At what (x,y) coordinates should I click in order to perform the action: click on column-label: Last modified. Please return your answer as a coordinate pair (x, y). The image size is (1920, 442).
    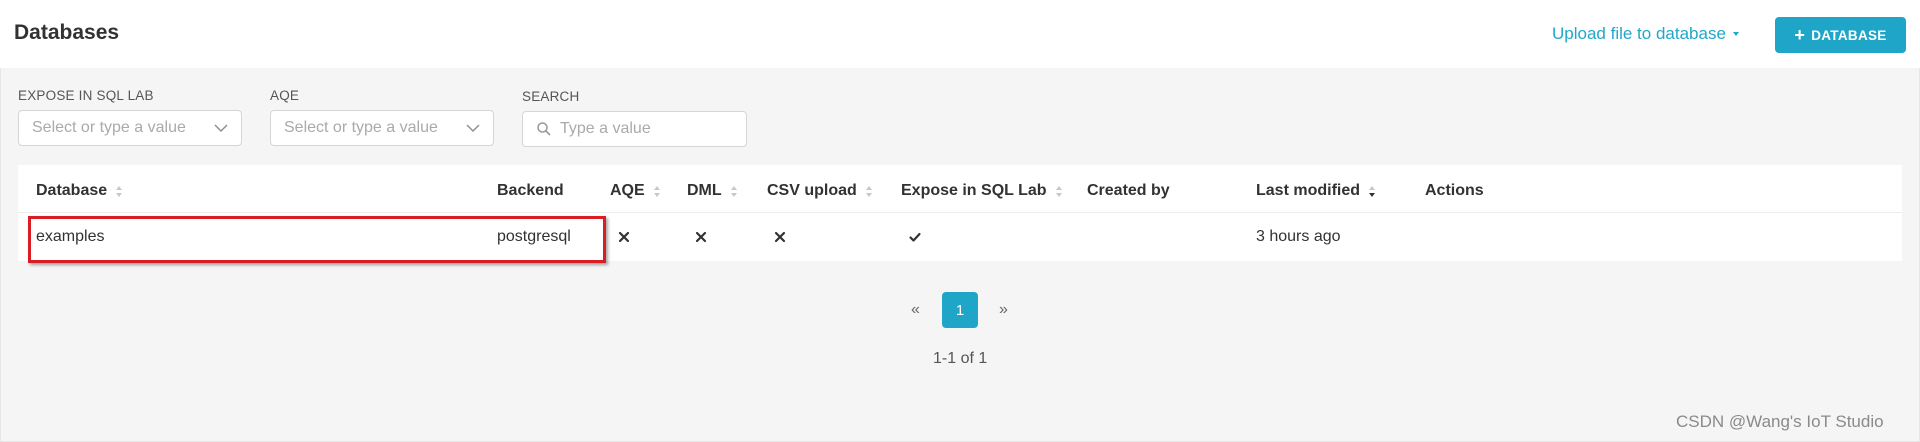
    Looking at the image, I should click on (1308, 190).